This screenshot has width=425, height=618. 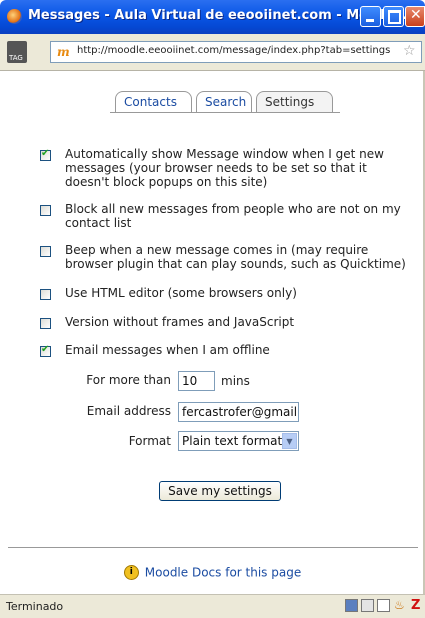 I want to click on beep-checkbox, so click(x=45, y=251).